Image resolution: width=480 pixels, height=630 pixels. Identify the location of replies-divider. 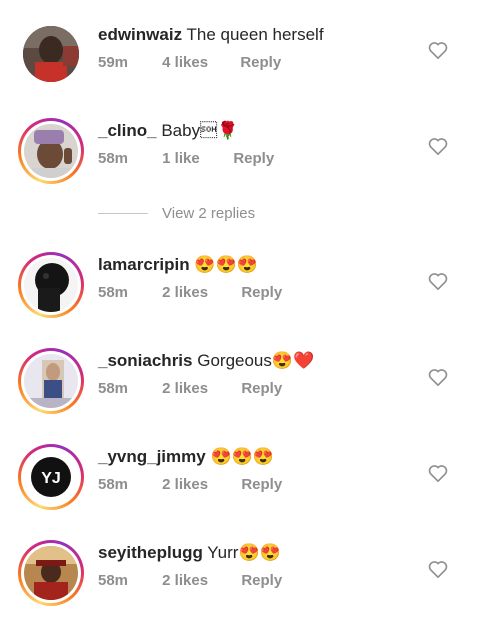
(123, 213).